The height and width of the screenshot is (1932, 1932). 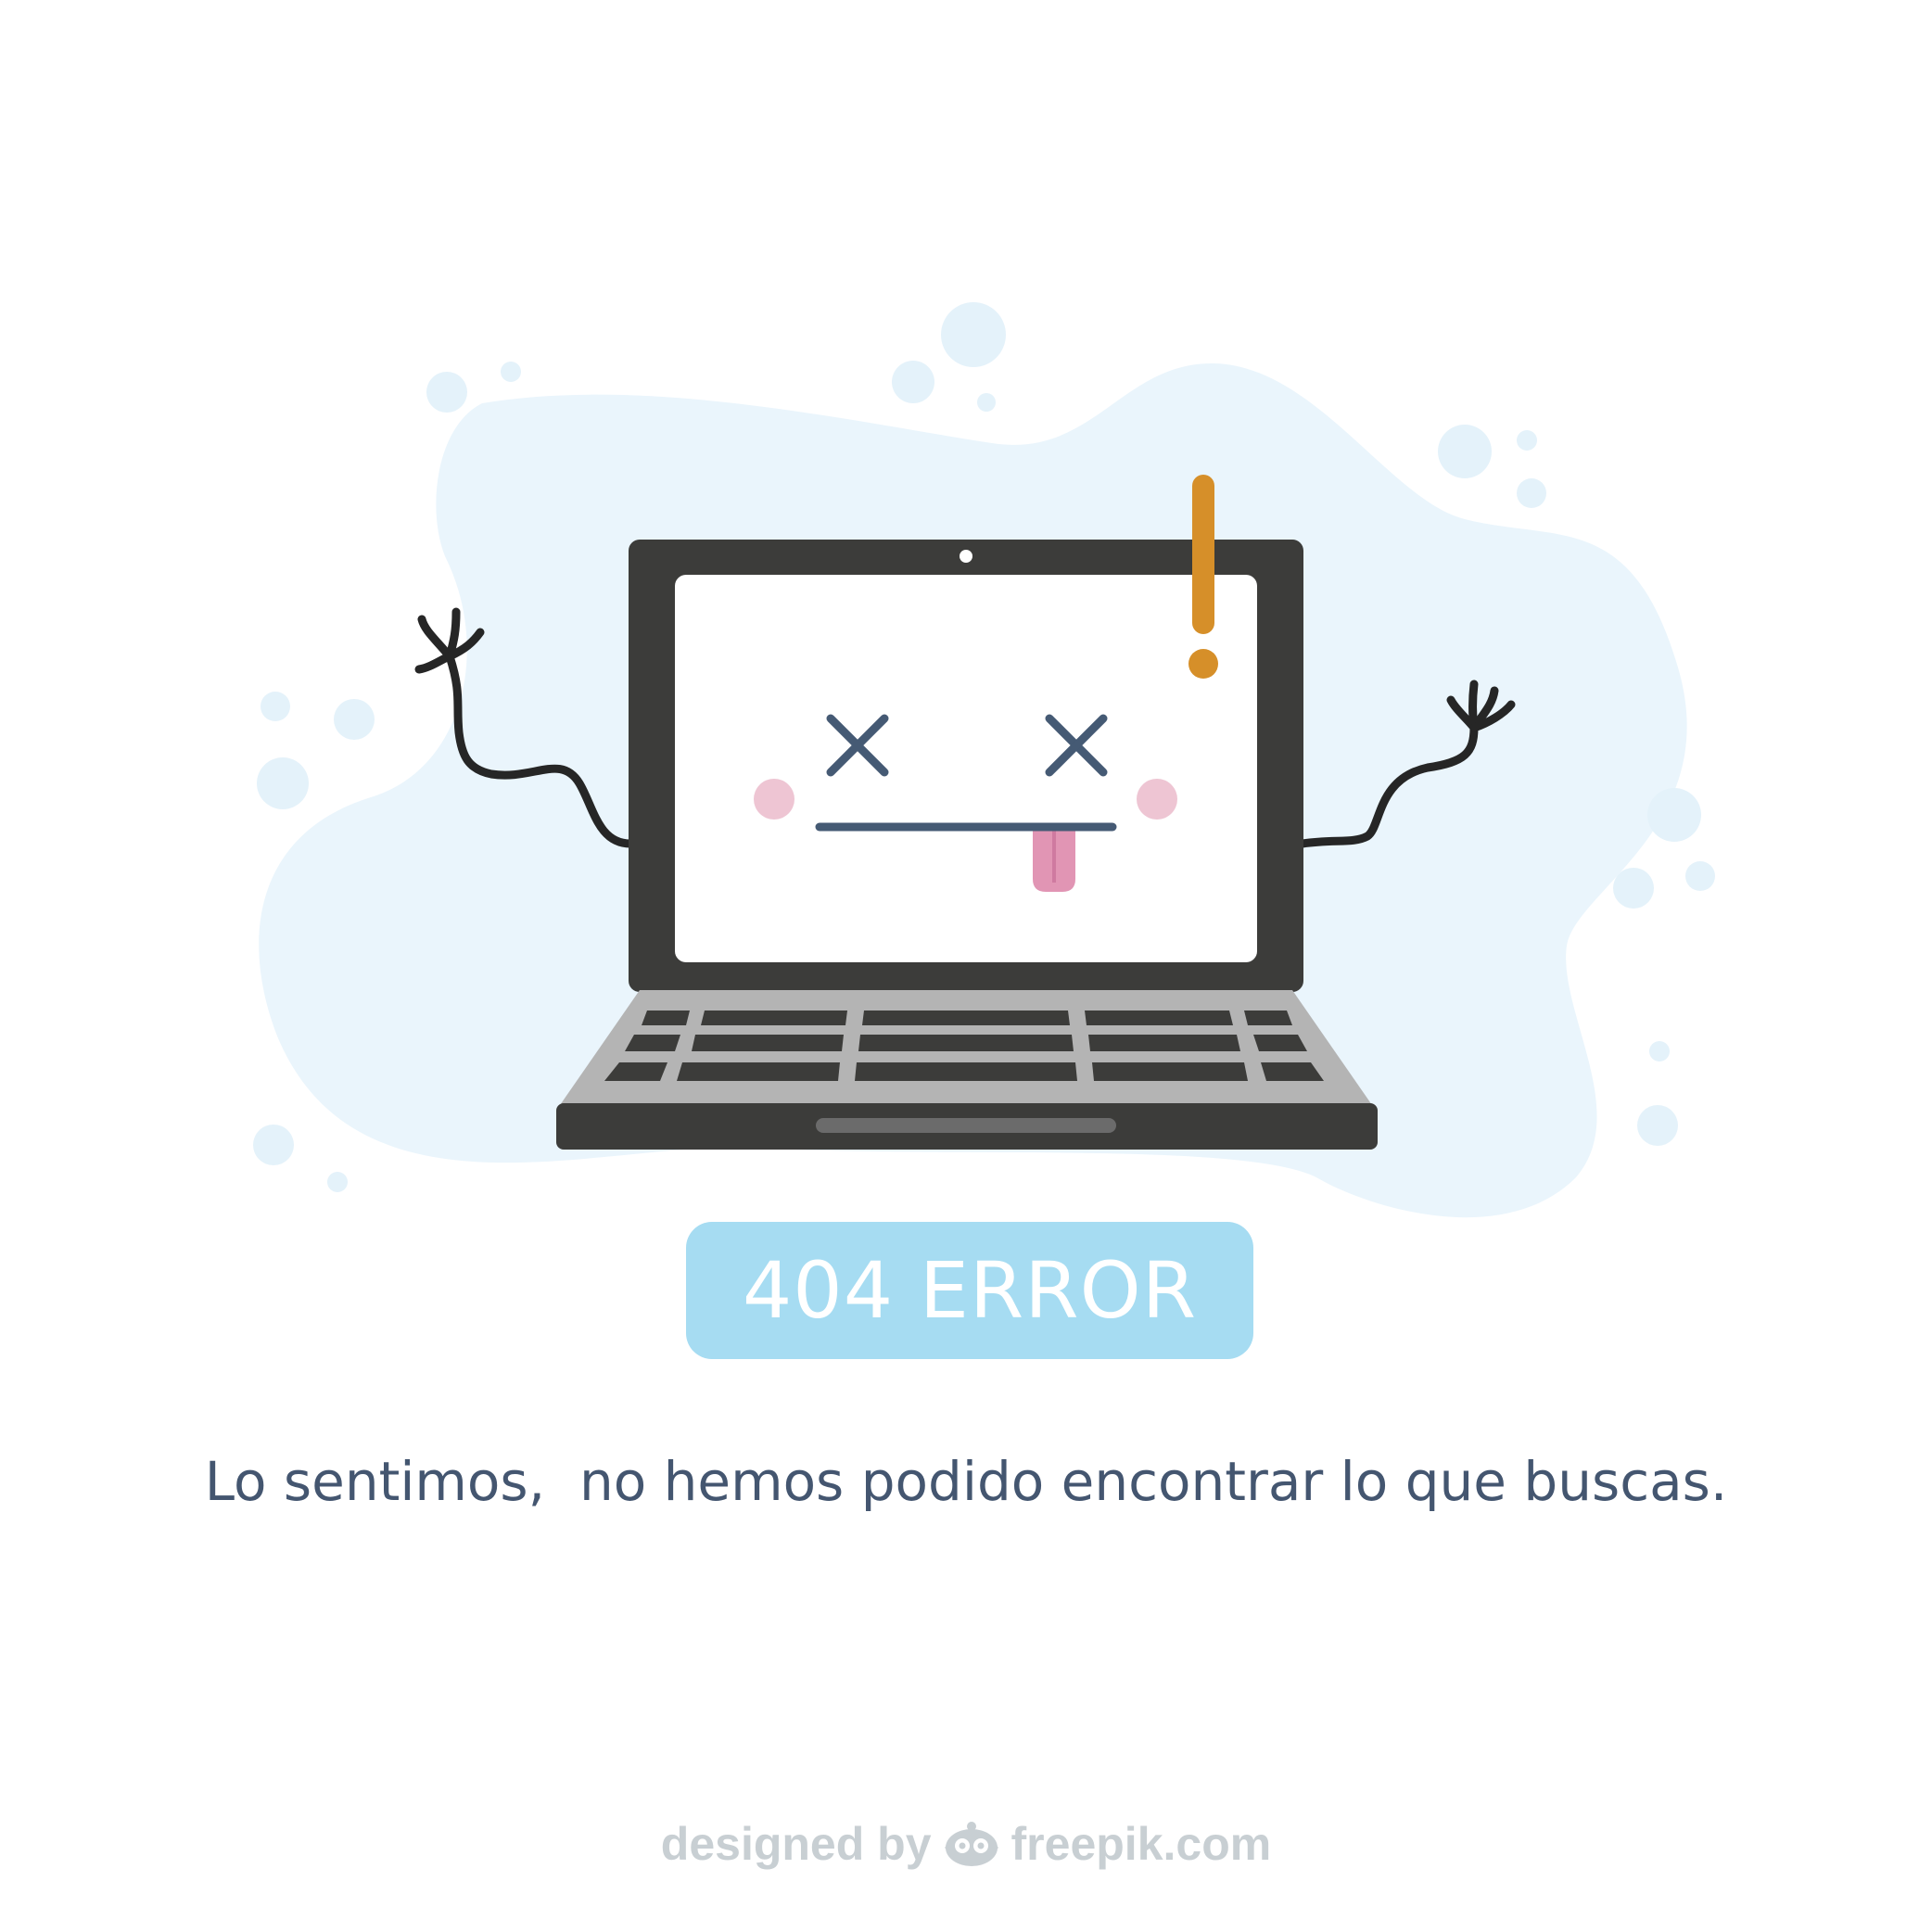 What do you see at coordinates (964, 1045) in the screenshot?
I see `keyboard-keys` at bounding box center [964, 1045].